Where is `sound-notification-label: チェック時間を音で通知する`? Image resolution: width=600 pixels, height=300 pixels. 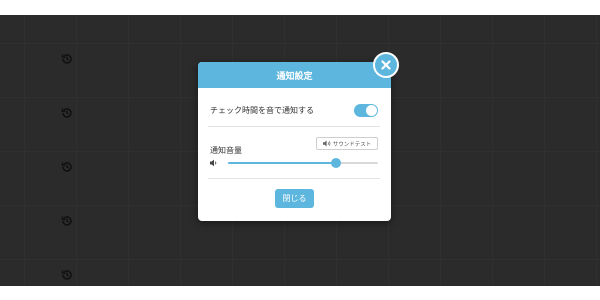 sound-notification-label: チェック時間を音で通知する is located at coordinates (262, 110).